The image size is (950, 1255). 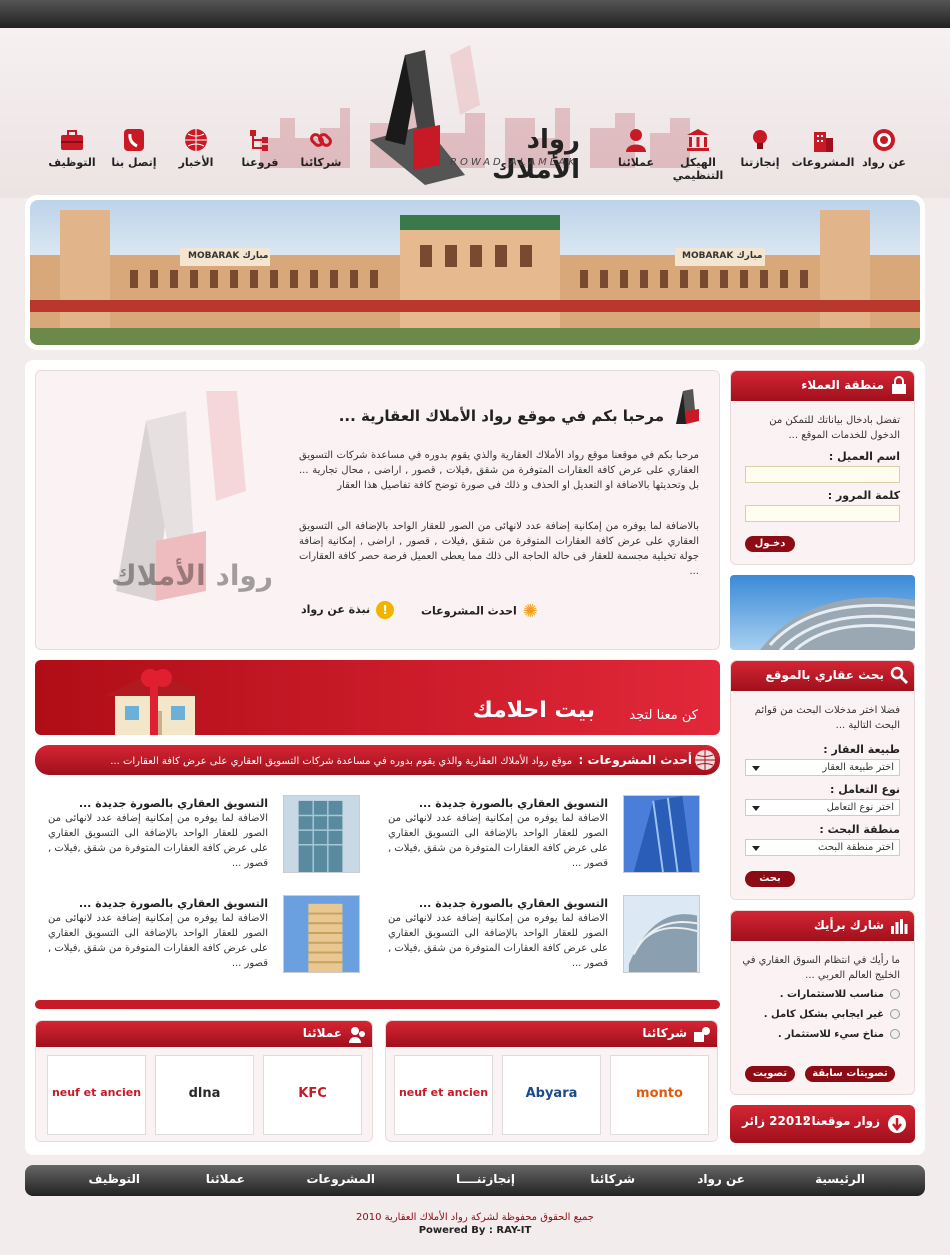 What do you see at coordinates (721, 1179) in the screenshot?
I see `footer-link-about: عن رواد` at bounding box center [721, 1179].